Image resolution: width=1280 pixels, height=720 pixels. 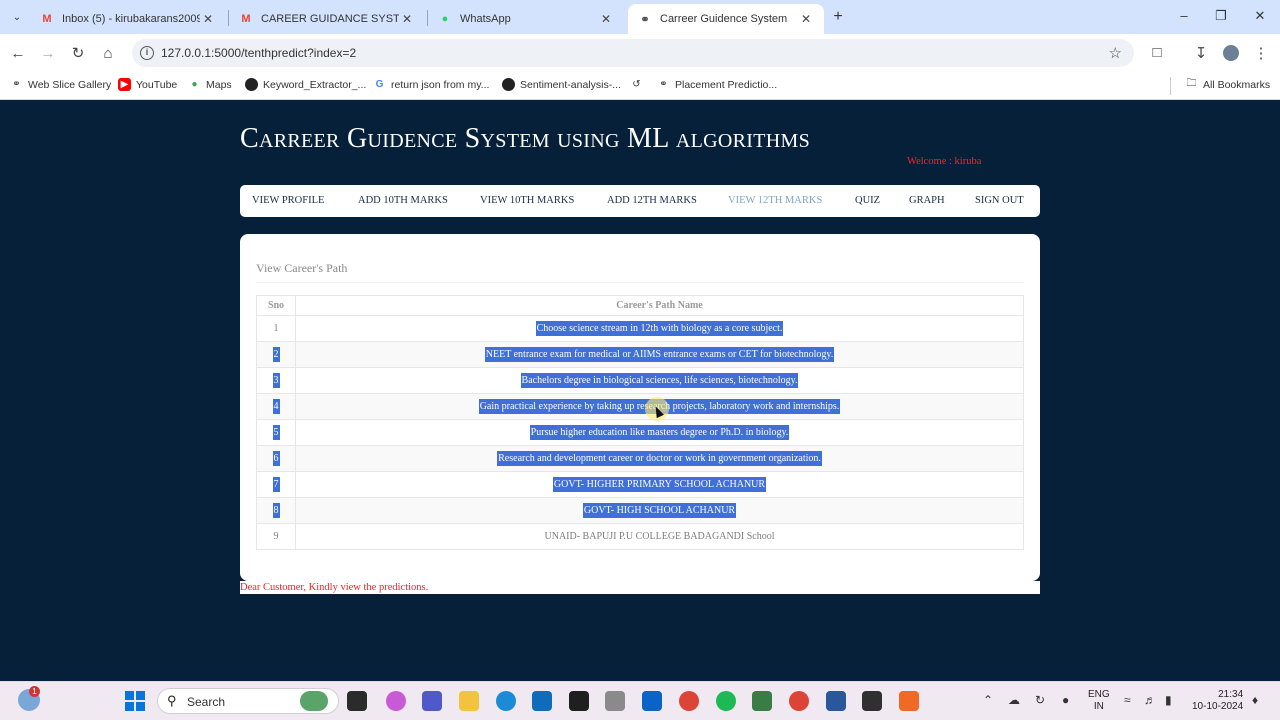 I want to click on row-sno: 3, so click(x=276, y=380).